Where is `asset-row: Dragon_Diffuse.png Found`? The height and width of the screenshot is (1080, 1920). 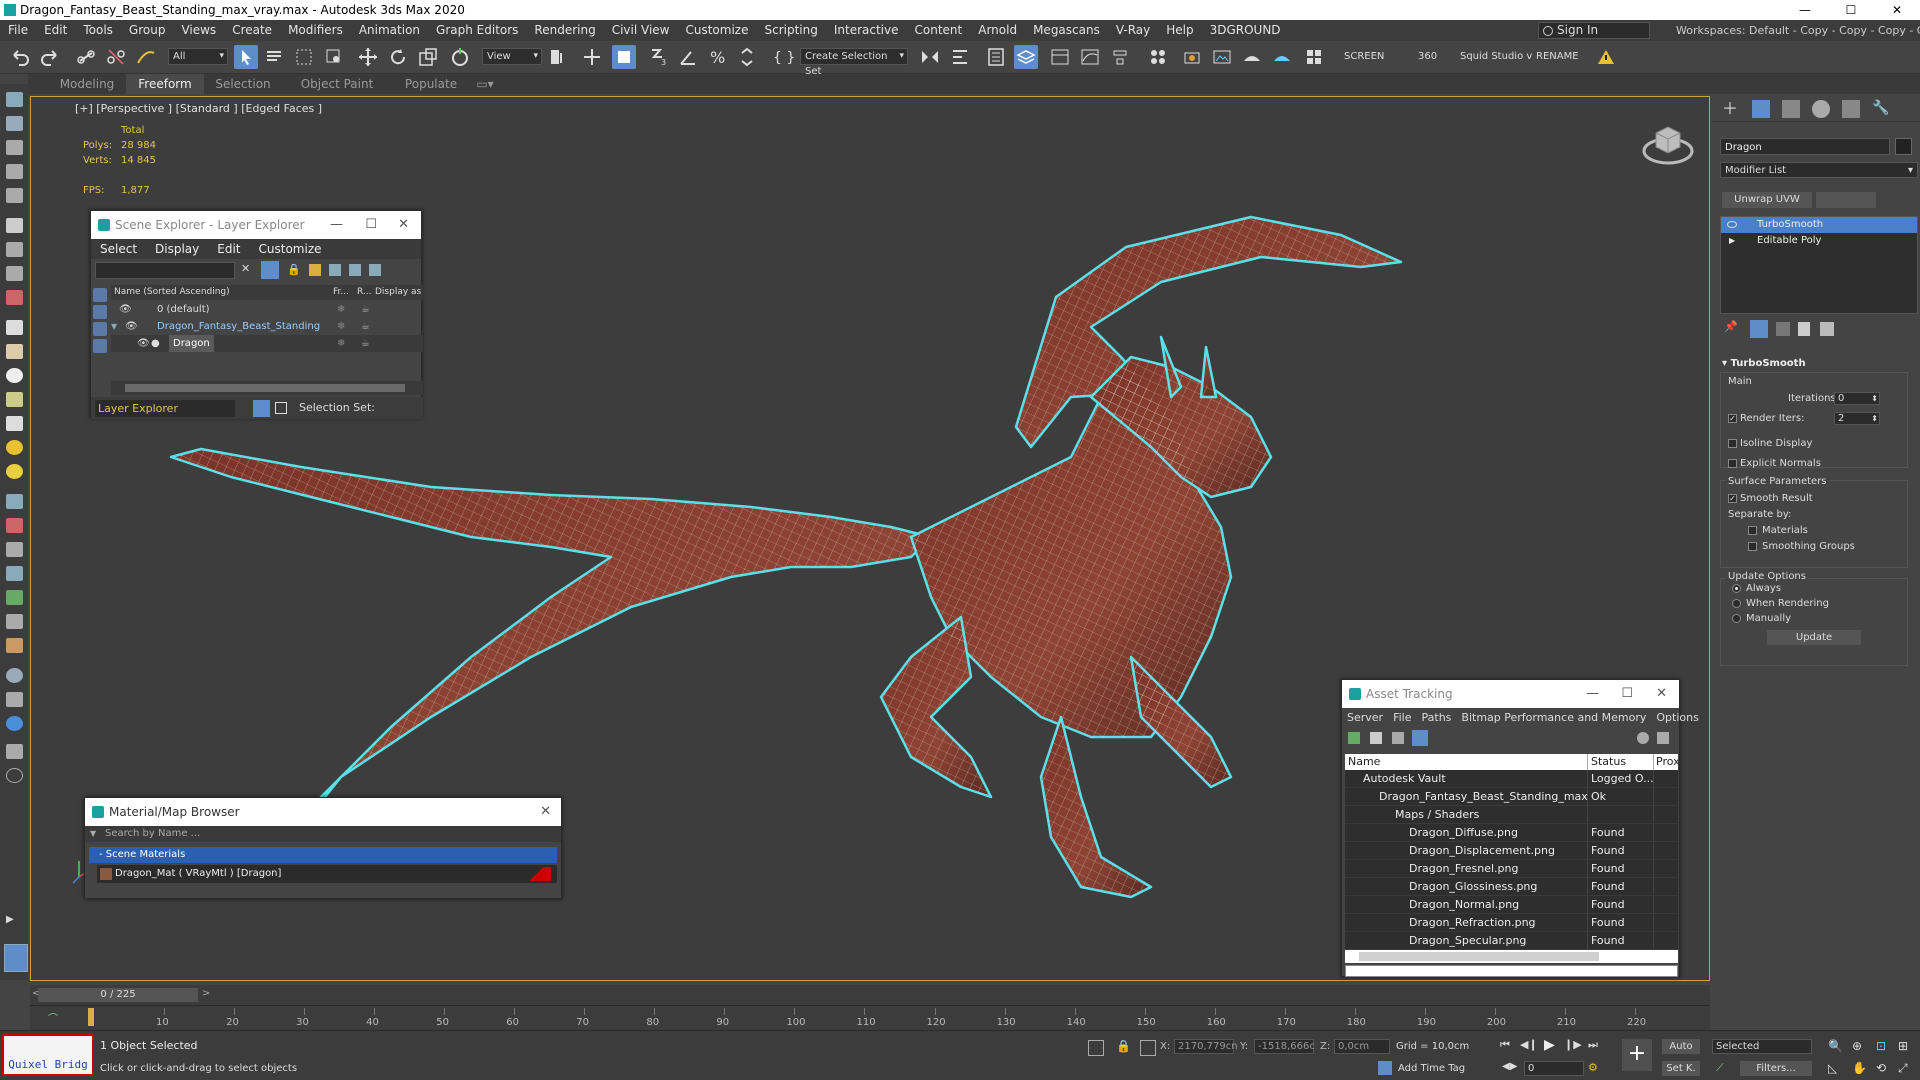
asset-row: Dragon_Diffuse.png Found is located at coordinates (1511, 833).